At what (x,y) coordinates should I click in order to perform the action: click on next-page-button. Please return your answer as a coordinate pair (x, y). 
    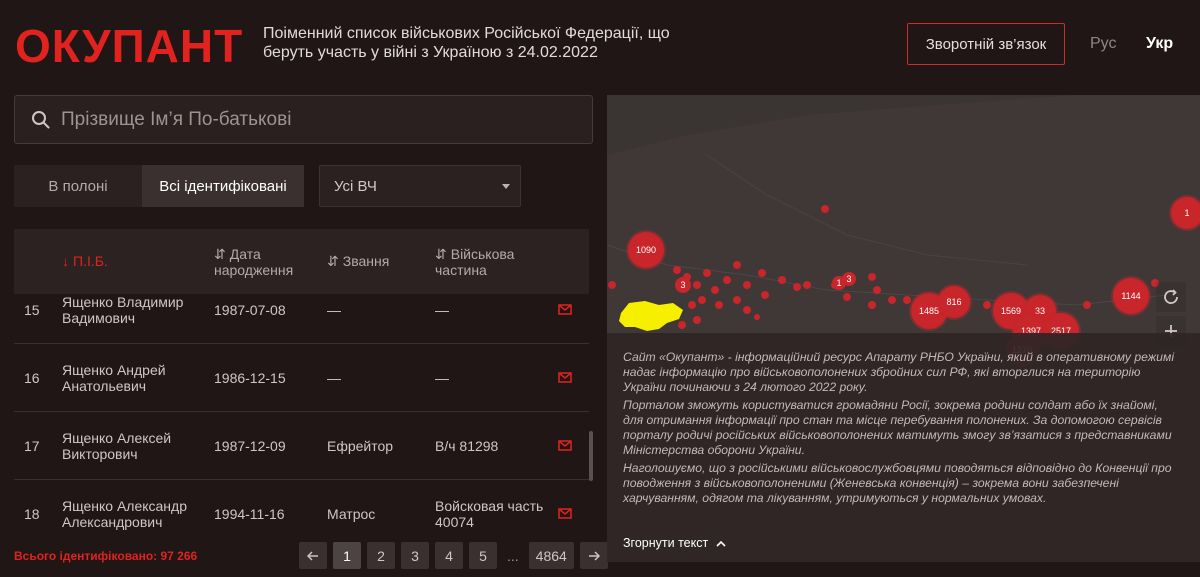
    Looking at the image, I should click on (593, 555).